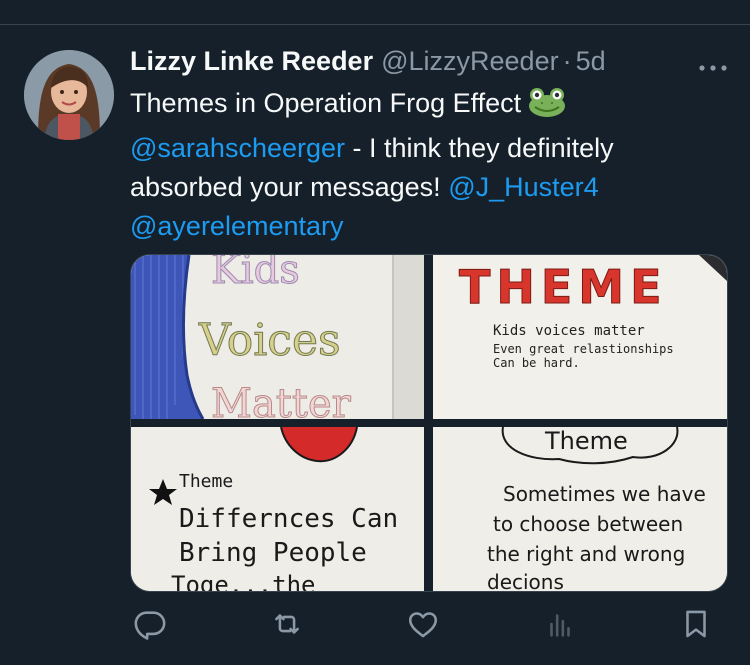 The image size is (750, 665). I want to click on mention-link: @J_Huster4, so click(523, 187).